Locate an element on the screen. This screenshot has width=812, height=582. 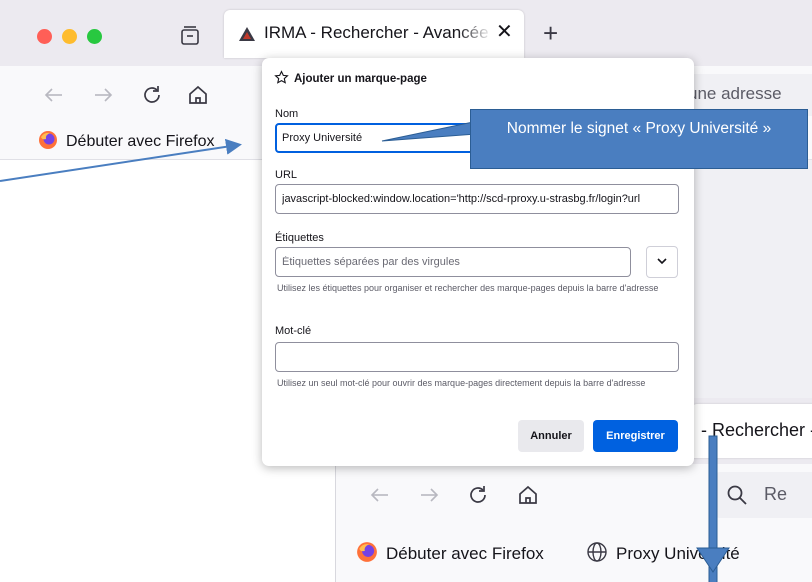
new-tab-button: + is located at coordinates (550, 33).